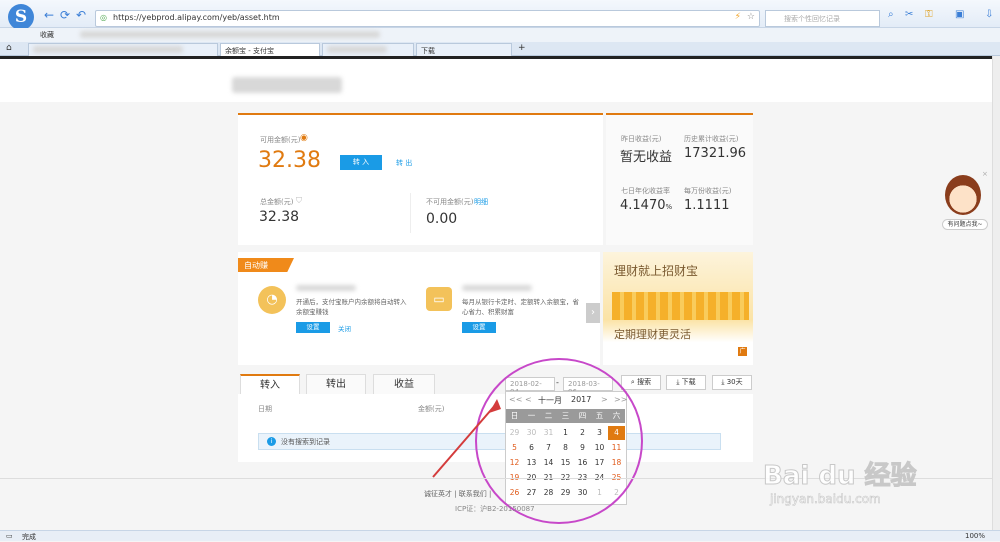 Image resolution: width=1000 pixels, height=542 pixels. I want to click on search-placeholder: 搜索个性回忆记录, so click(812, 19).